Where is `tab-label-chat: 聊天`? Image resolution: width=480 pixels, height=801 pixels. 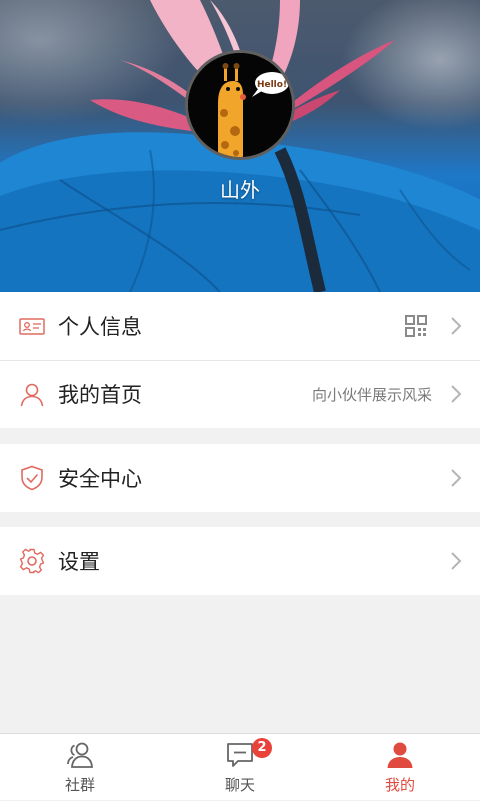 tab-label-chat: 聊天 is located at coordinates (239, 785).